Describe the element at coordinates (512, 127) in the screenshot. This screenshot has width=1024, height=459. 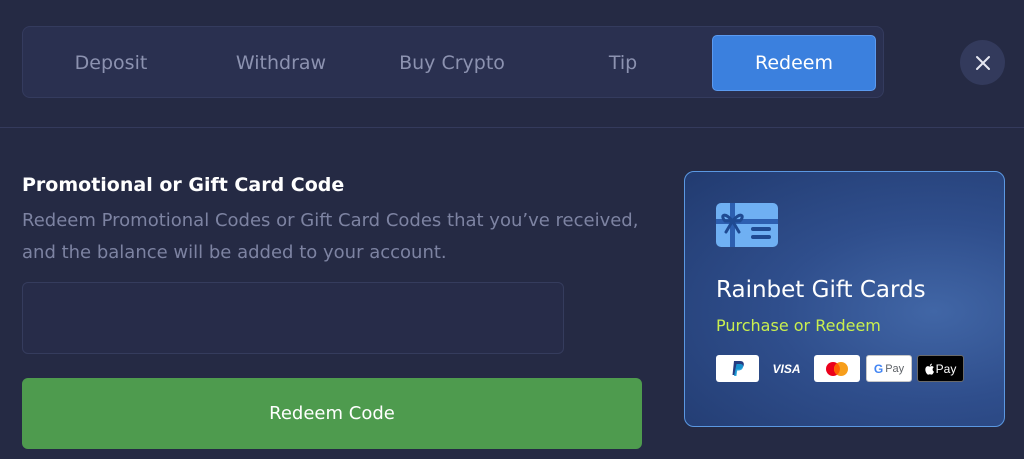
I see `header-divider` at that location.